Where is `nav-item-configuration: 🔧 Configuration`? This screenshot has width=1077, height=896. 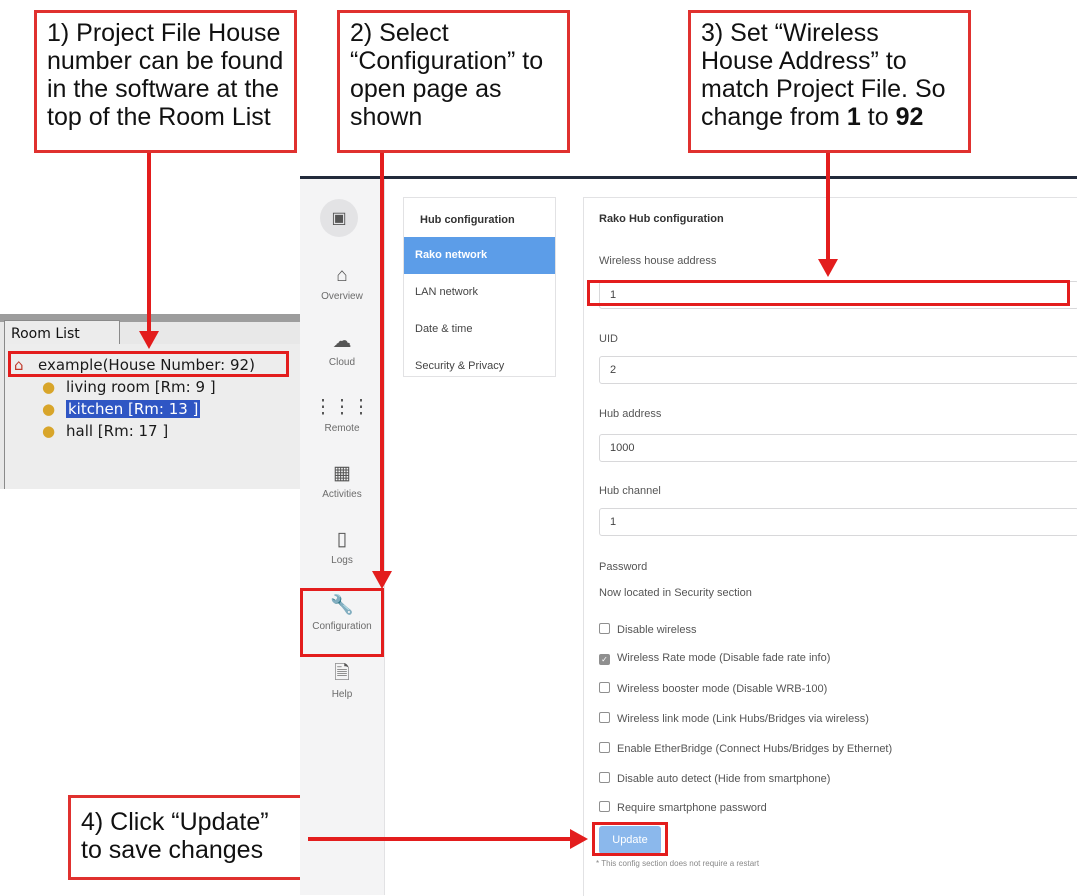
nav-item-configuration: 🔧 Configuration is located at coordinates (342, 613).